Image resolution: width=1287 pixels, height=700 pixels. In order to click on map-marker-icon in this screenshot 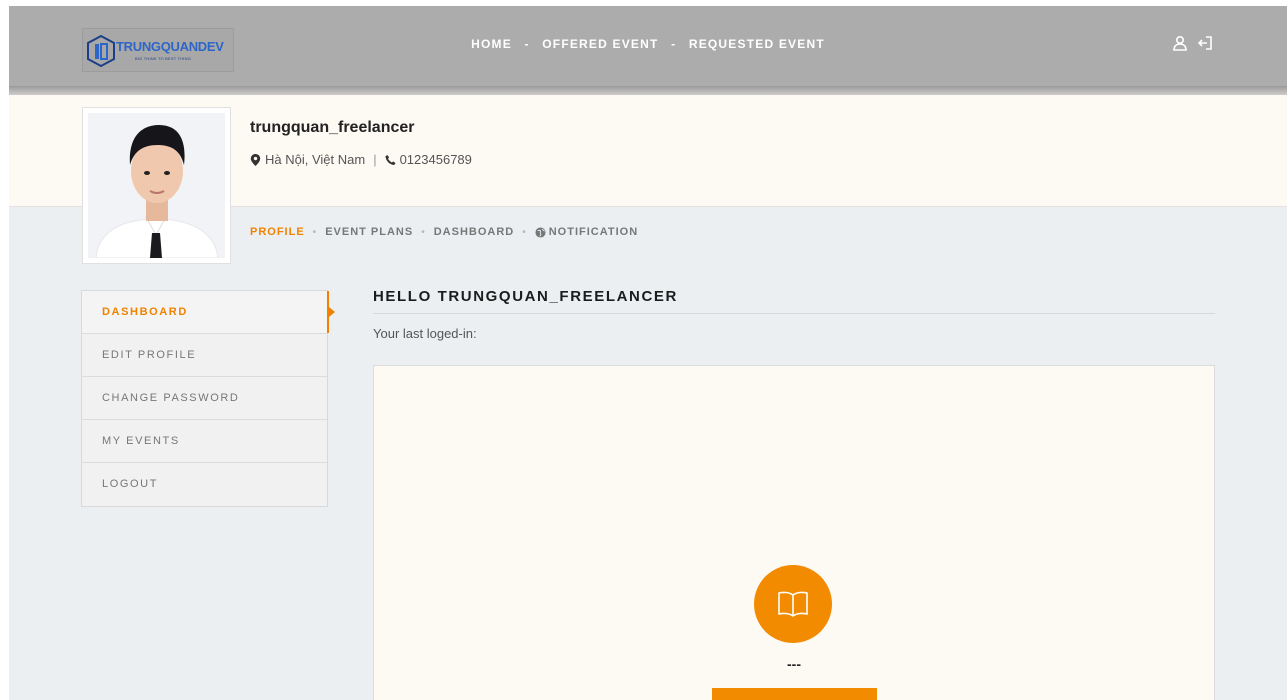, I will do `click(255, 159)`.